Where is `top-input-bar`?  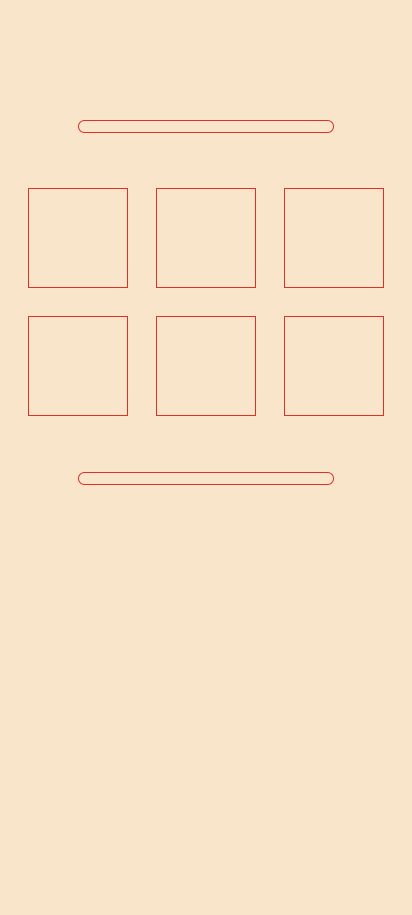 top-input-bar is located at coordinates (206, 126).